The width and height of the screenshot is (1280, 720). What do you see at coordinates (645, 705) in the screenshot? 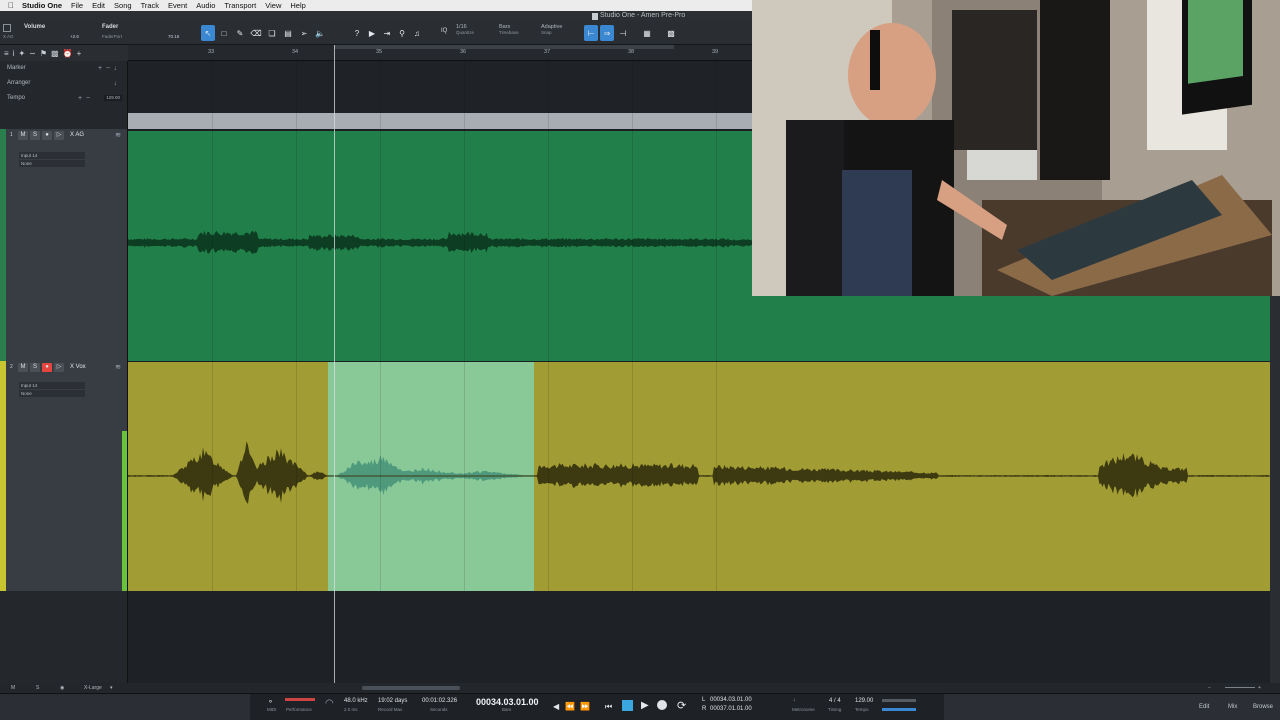
I see `play-button: ▶` at bounding box center [645, 705].